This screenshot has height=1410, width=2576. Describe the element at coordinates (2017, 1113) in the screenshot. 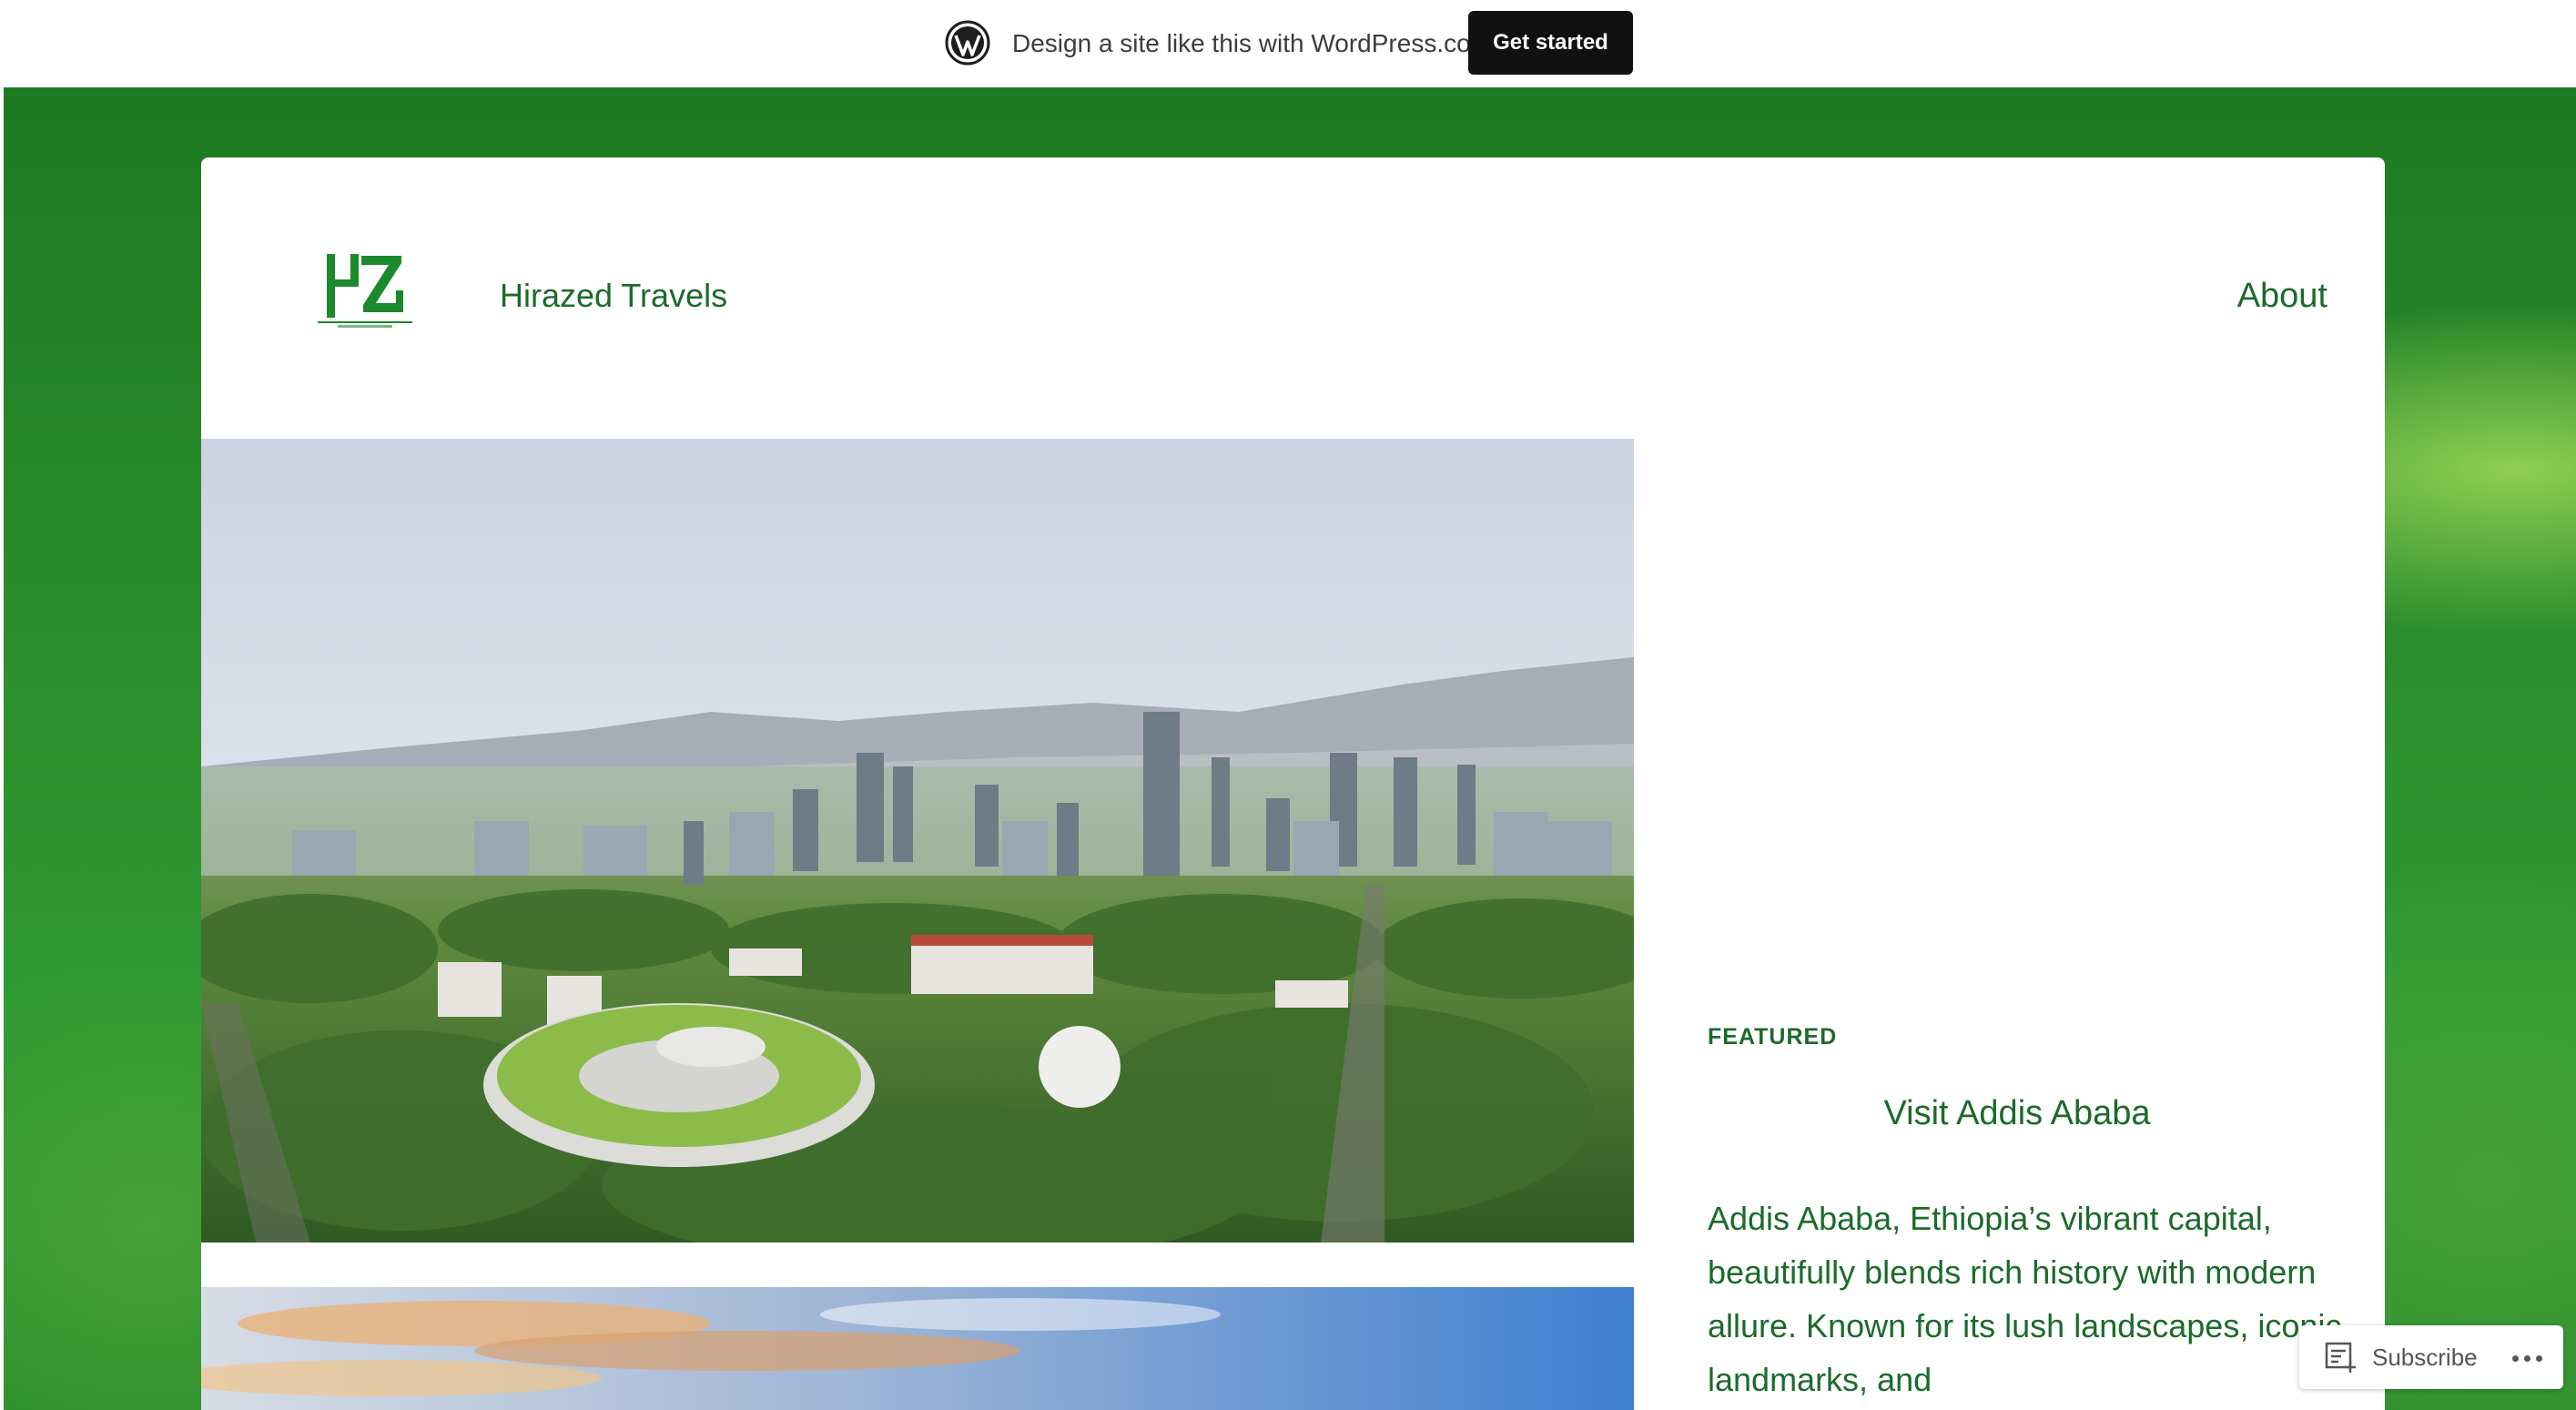

I see `post-title-link: Visit Addis Ababa` at that location.